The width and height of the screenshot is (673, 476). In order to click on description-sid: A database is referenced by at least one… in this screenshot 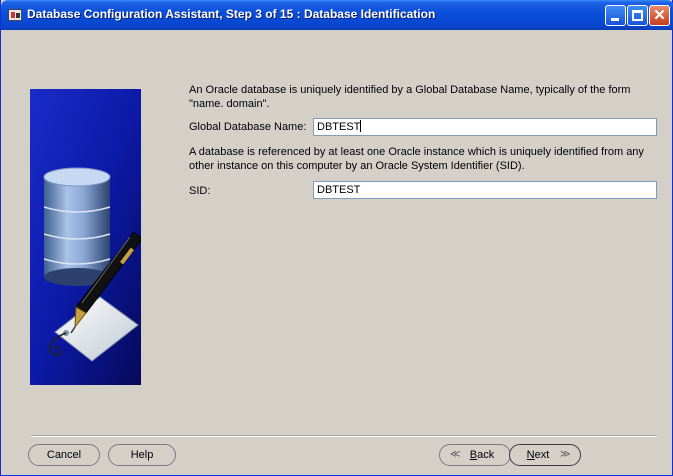, I will do `click(416, 159)`.